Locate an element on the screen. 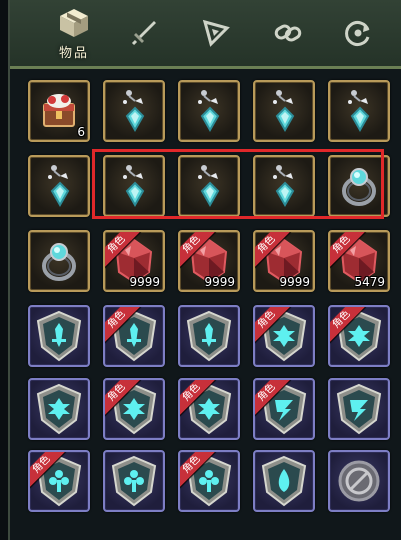  triangle-pen-icon is located at coordinates (216, 33).